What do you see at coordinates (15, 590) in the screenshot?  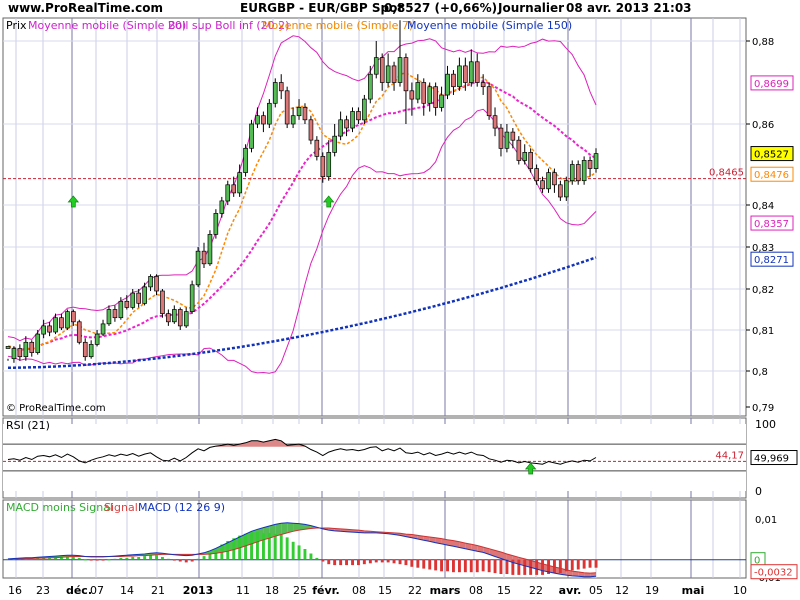 I see `x-axis-label: 16` at bounding box center [15, 590].